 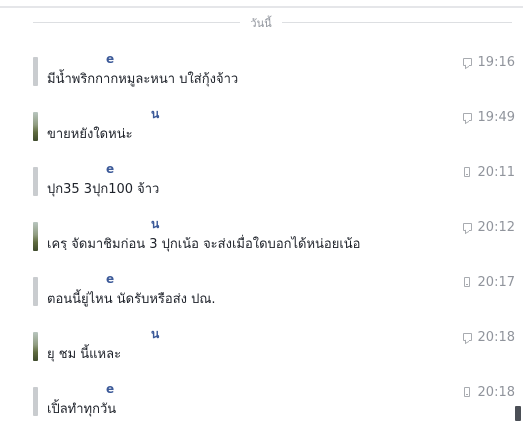 I want to click on message-meta: 19:16, so click(x=488, y=62).